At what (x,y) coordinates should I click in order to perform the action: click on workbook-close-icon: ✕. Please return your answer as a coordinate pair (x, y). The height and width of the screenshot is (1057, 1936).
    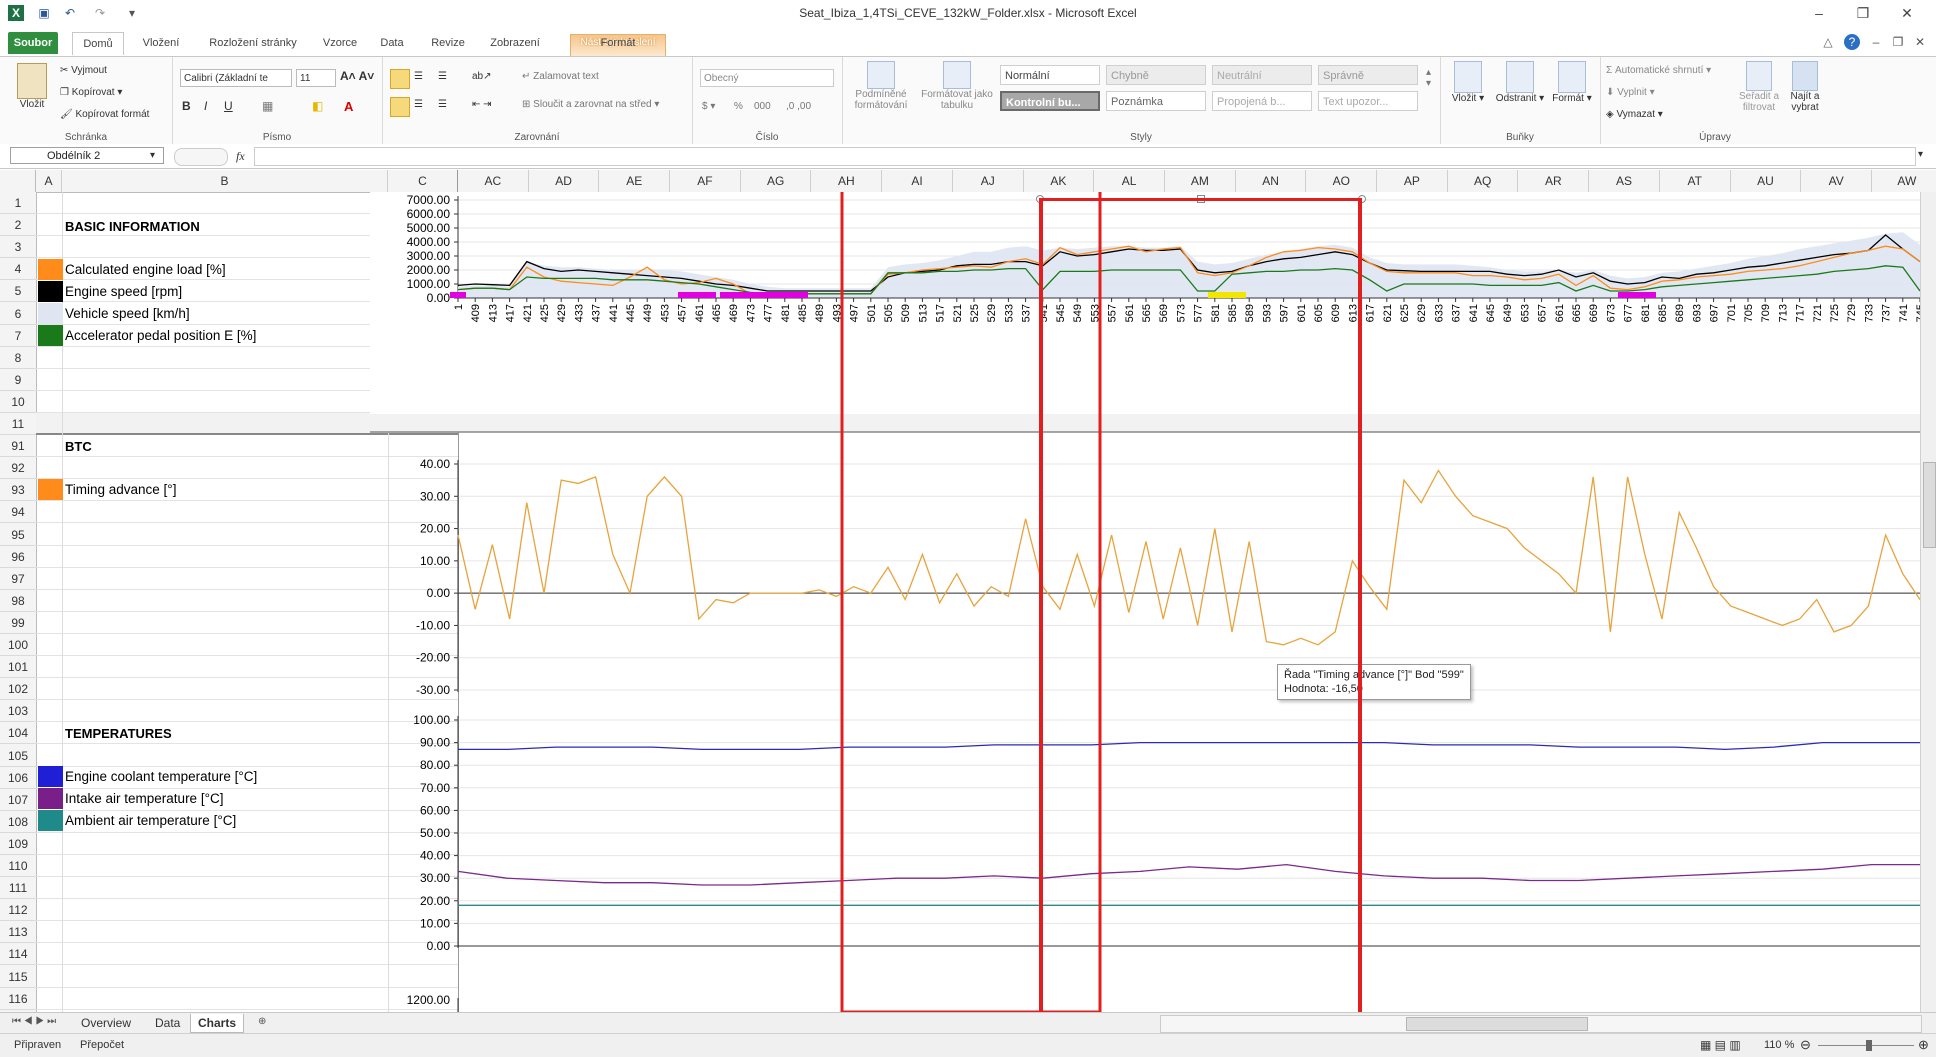
    Looking at the image, I should click on (1920, 42).